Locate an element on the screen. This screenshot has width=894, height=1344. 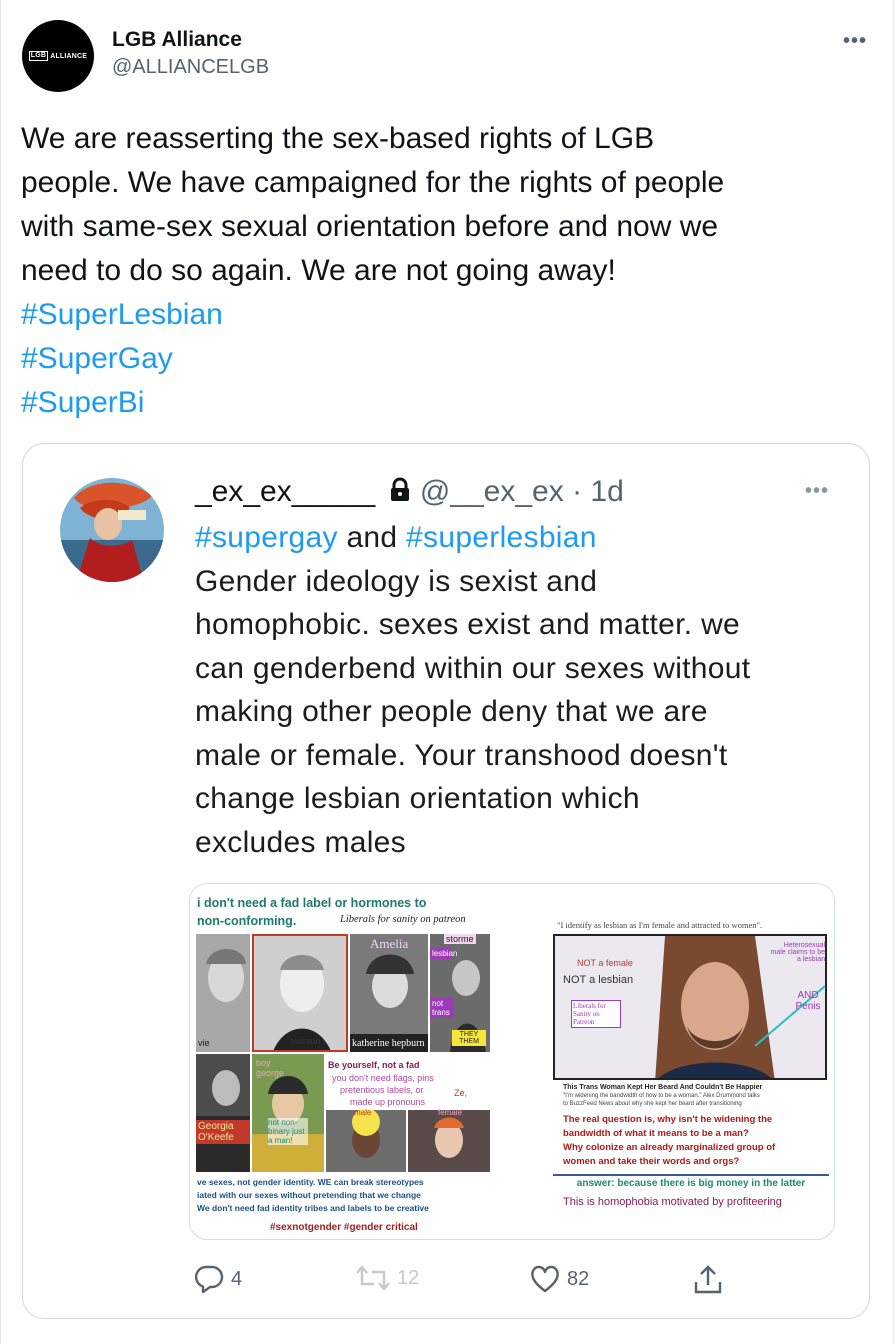
quoted-author-handle: @__ex_ex is located at coordinates (492, 491).